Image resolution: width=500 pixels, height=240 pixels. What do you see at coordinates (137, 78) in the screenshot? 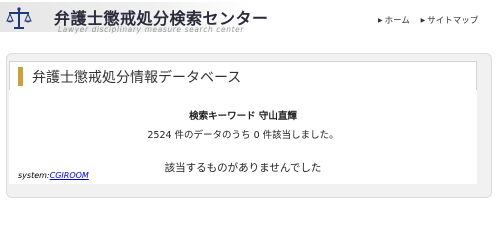
I see `page-title: 弁護士懲戒処分情報データベース` at bounding box center [137, 78].